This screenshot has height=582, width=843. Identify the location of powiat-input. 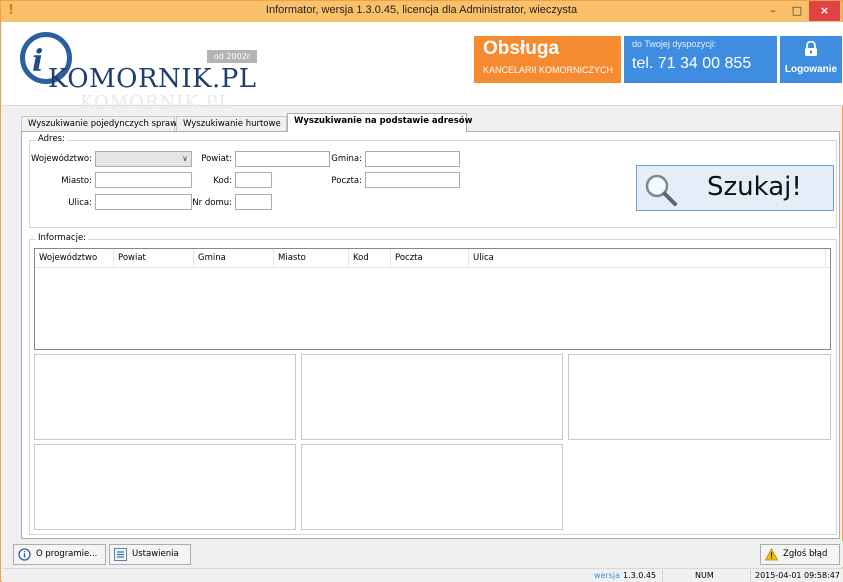
(282, 159).